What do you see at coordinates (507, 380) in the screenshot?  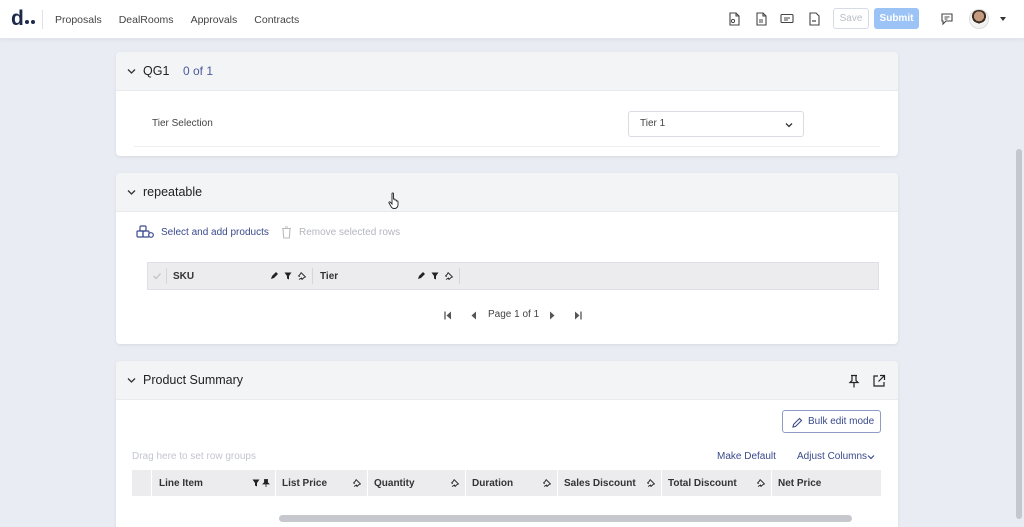 I see `product-summary-header: Product Summary` at bounding box center [507, 380].